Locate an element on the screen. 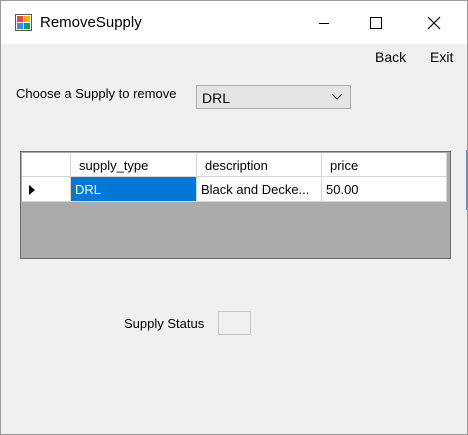 The width and height of the screenshot is (468, 435). grid-header-row: supply_type description price is located at coordinates (234, 165).